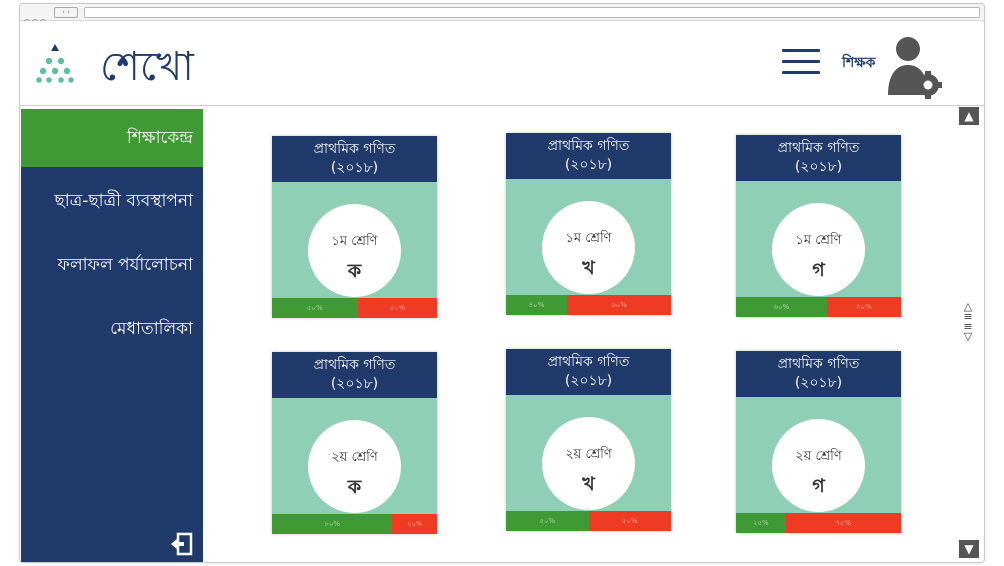 This screenshot has height=566, width=1004. I want to click on back-forward-buttons: ‹ ›, so click(66, 12).